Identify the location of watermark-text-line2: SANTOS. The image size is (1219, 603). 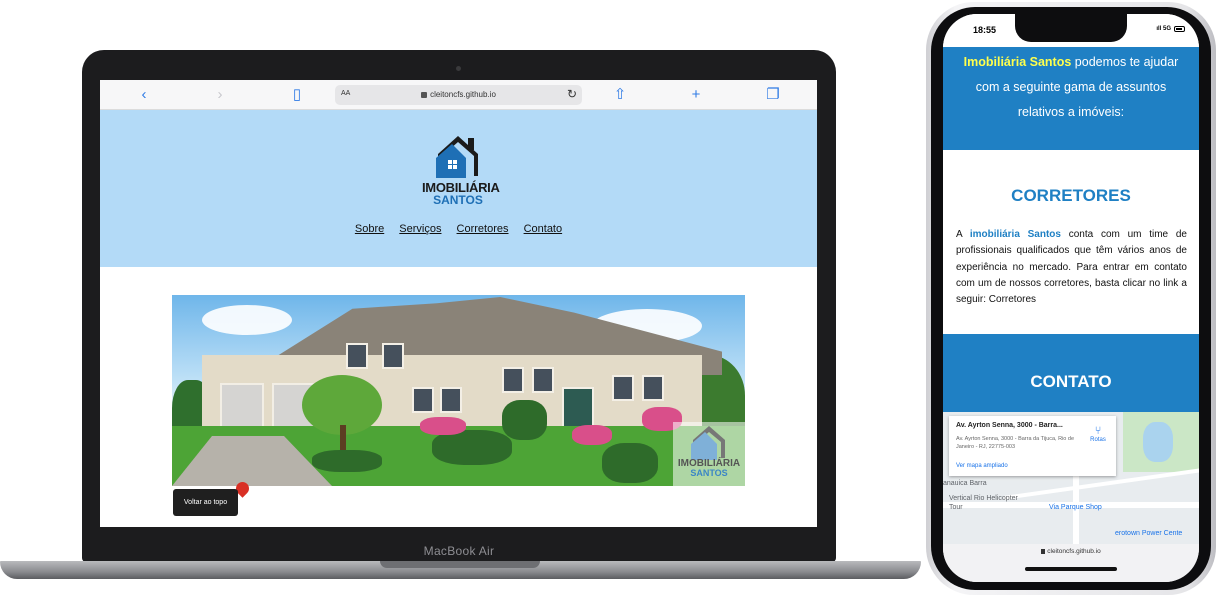
(709, 473).